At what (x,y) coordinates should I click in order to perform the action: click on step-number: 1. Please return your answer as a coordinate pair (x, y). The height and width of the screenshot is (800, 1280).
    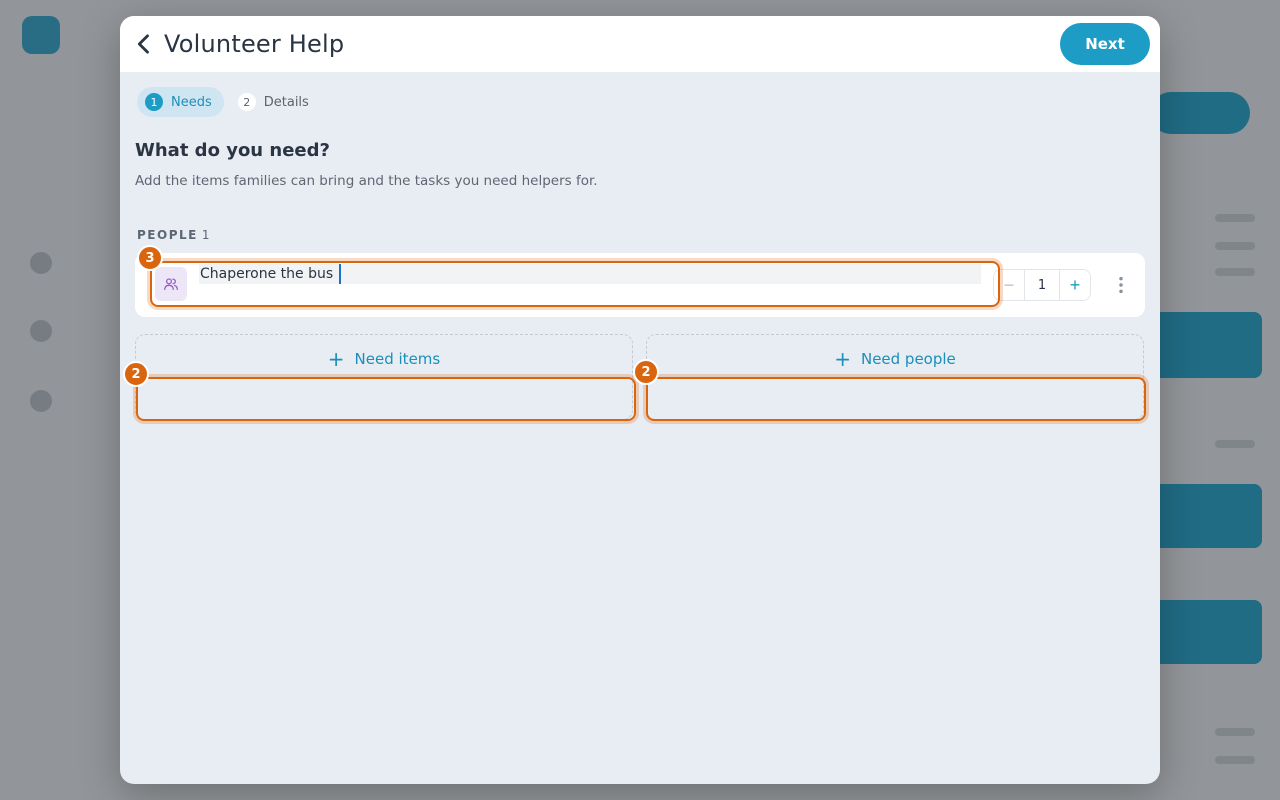
    Looking at the image, I should click on (154, 102).